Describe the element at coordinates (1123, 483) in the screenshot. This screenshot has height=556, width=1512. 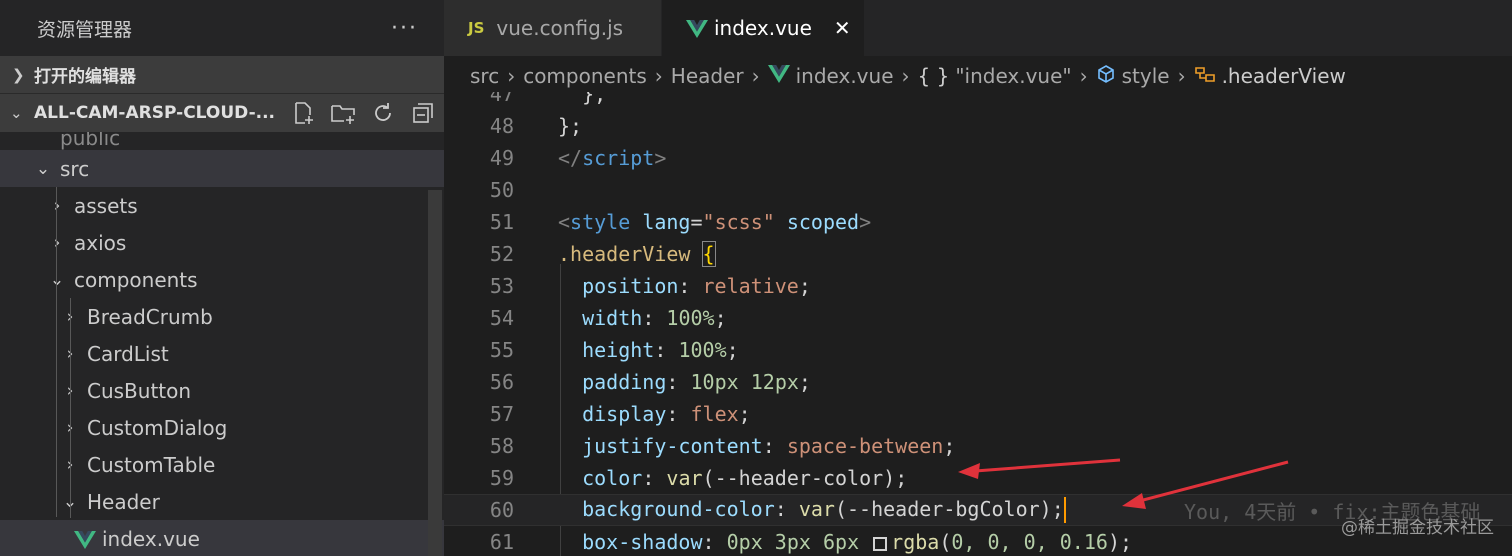
I see `annotation-arrows` at that location.